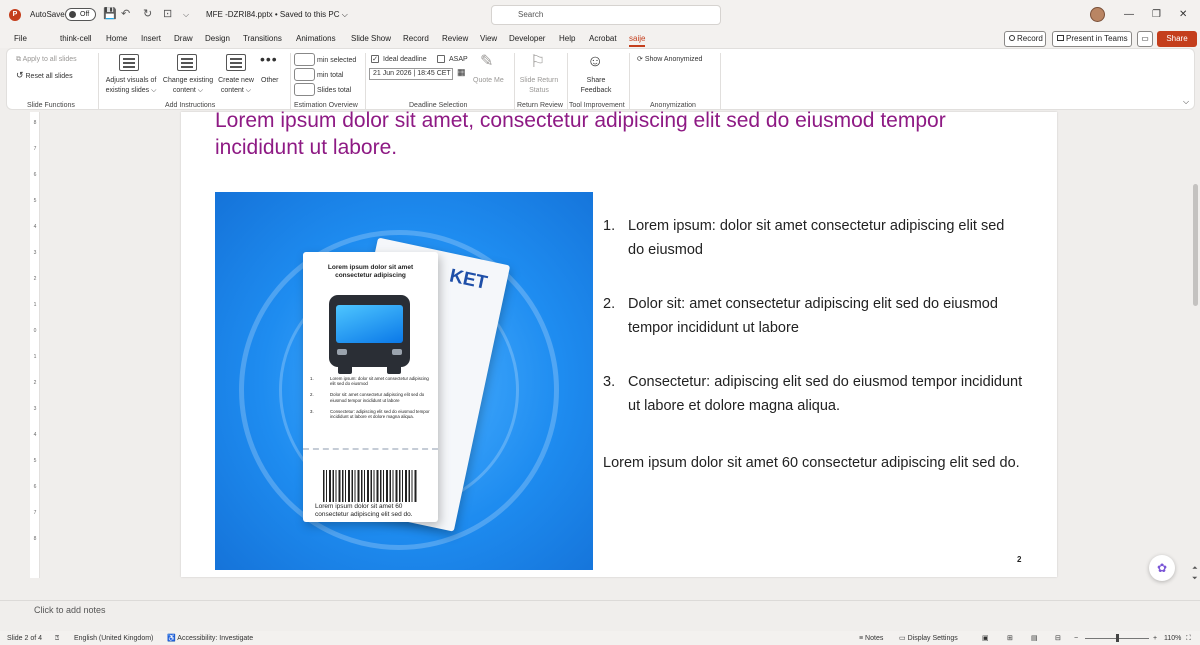  What do you see at coordinates (116, 39) in the screenshot?
I see `tab-home: Home` at bounding box center [116, 39].